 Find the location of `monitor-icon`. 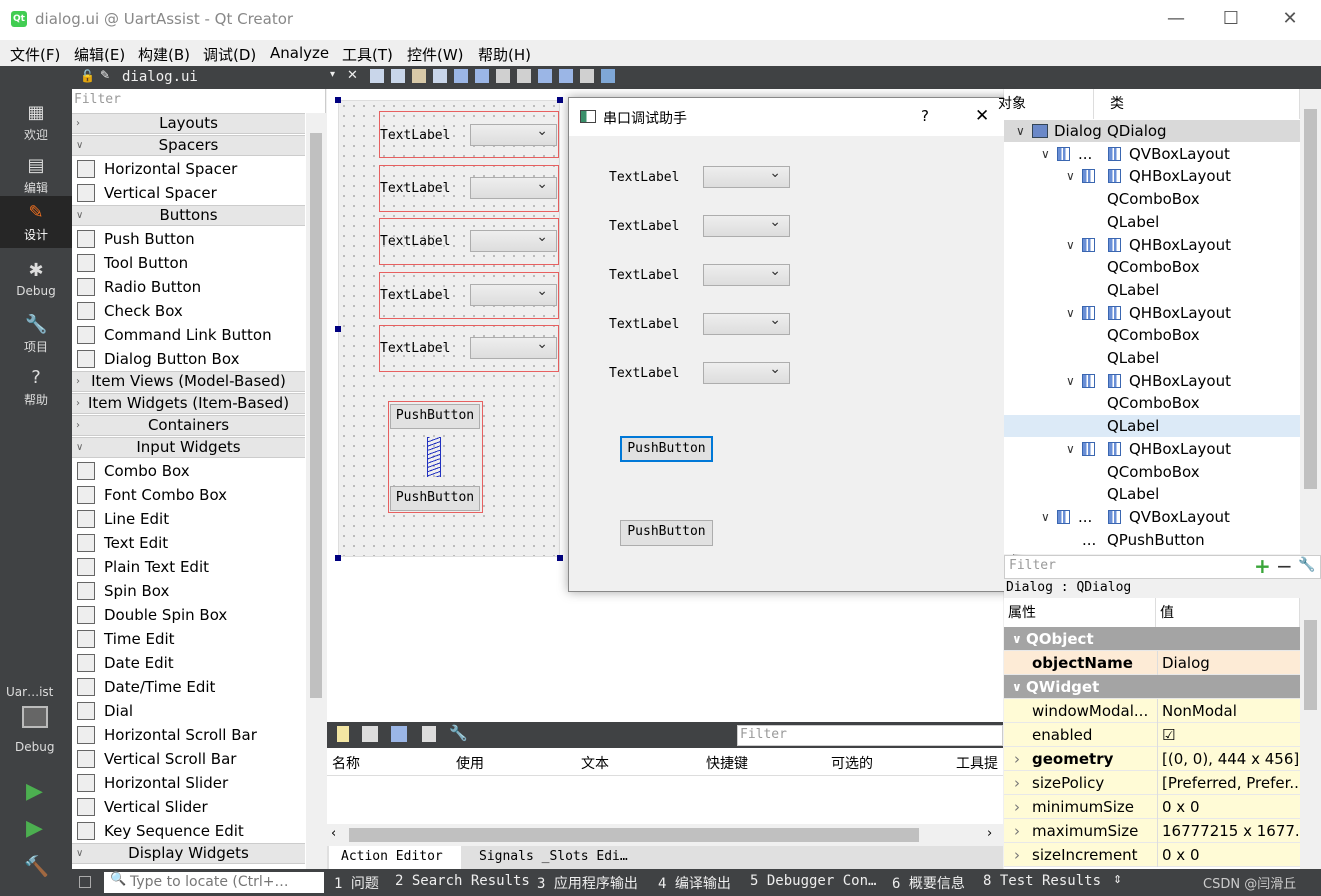

monitor-icon is located at coordinates (35, 717).